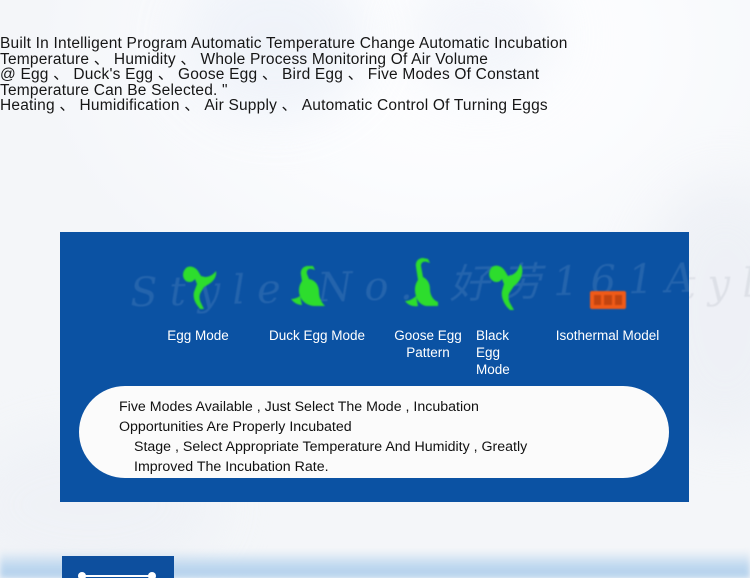 This screenshot has width=750, height=578. Describe the element at coordinates (198, 335) in the screenshot. I see `mode-label: Egg Mode` at that location.